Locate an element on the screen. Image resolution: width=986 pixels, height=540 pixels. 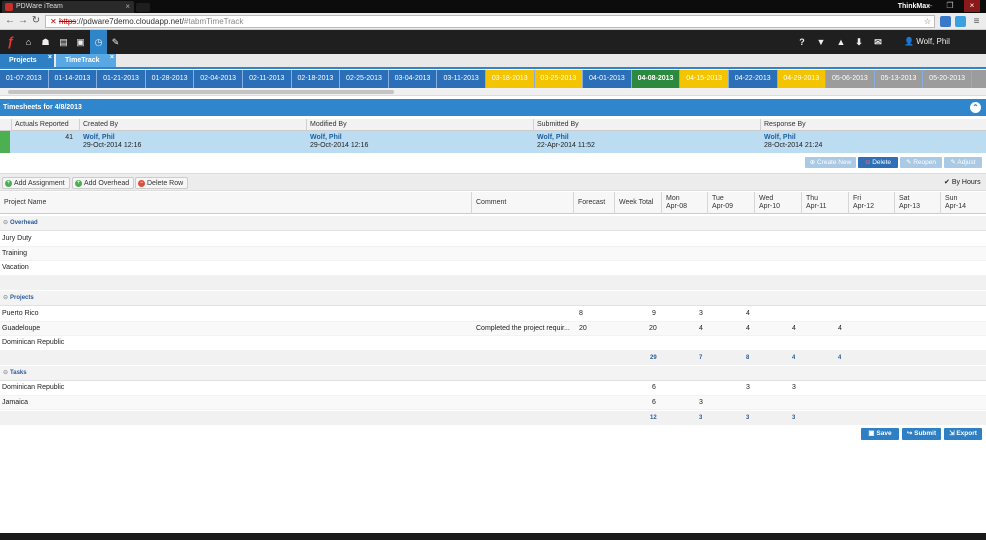
mail-icon: ✉ is located at coordinates (878, 42).